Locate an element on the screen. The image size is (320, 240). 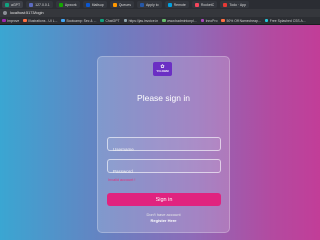
logo-text: YO-OHM is located at coordinates (162, 70).